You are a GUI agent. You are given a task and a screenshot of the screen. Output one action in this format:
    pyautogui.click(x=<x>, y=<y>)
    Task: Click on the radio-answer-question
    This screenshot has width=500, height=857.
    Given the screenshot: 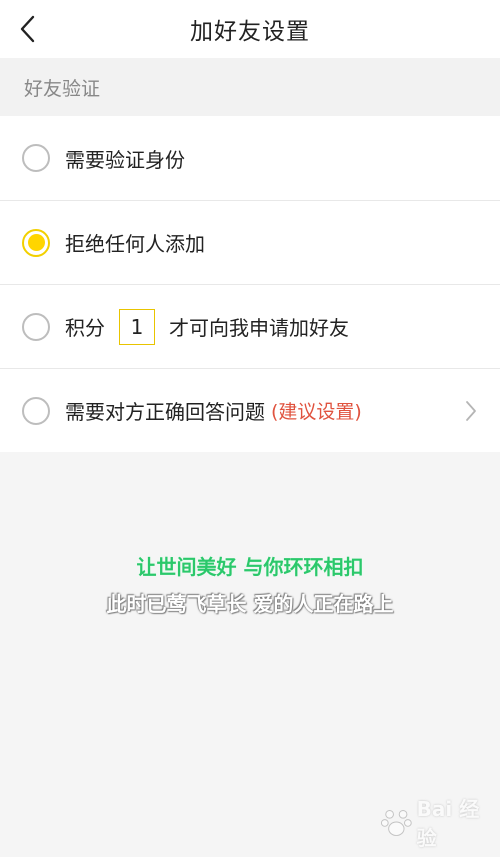 What is the action you would take?
    pyautogui.click(x=36, y=410)
    